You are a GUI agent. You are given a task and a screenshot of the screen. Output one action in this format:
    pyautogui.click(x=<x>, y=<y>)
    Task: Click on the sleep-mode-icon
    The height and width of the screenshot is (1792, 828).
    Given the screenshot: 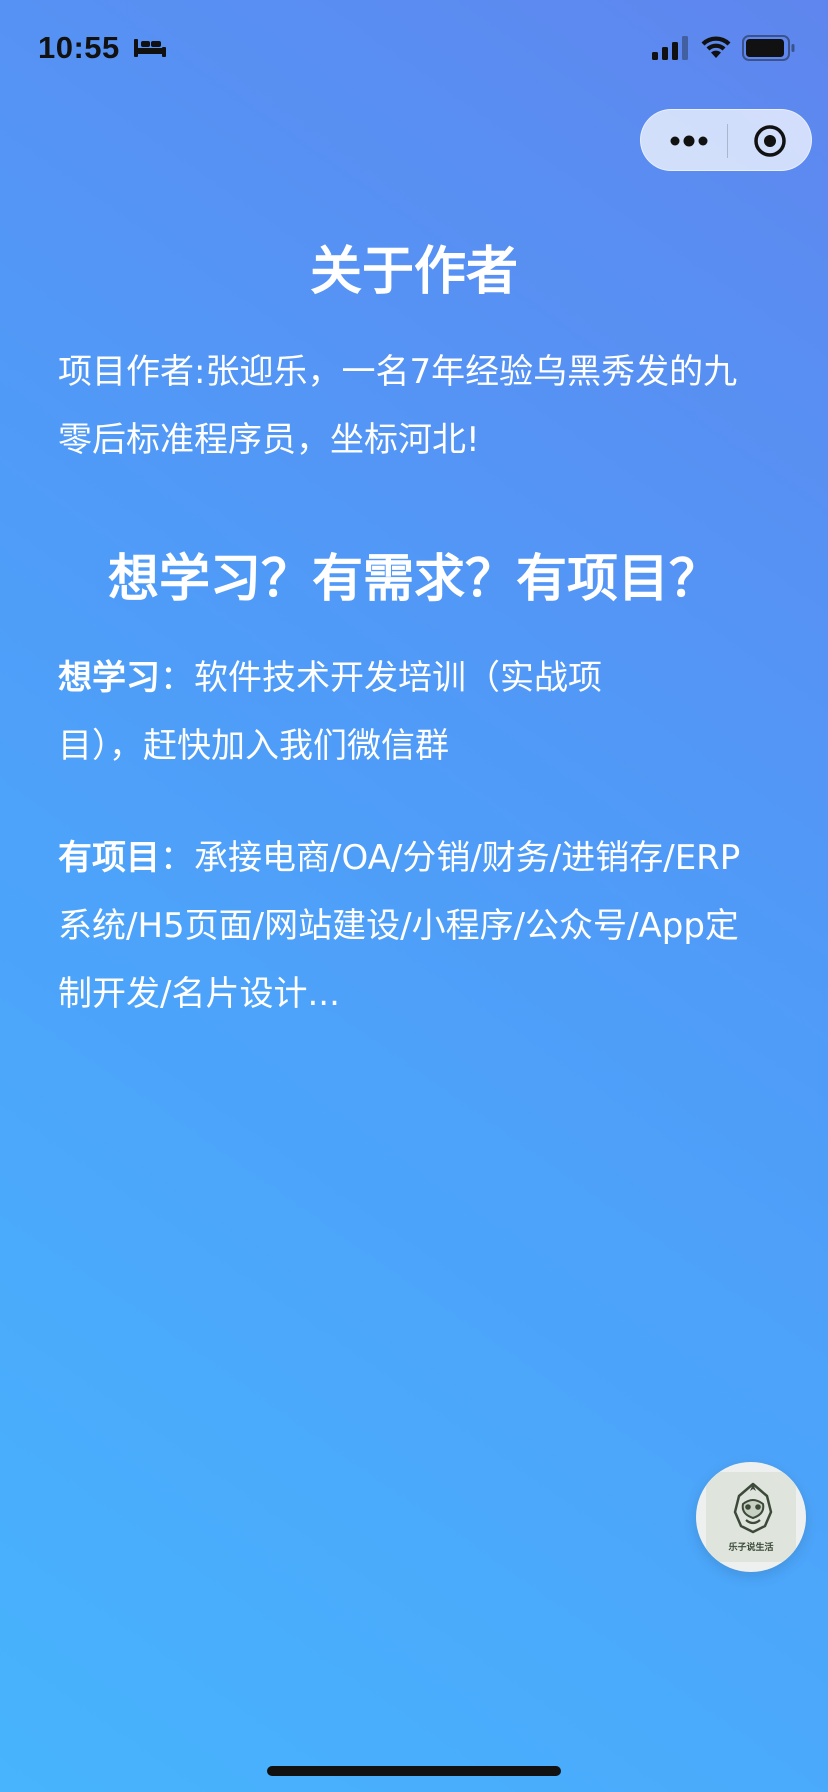 What is the action you would take?
    pyautogui.click(x=150, y=48)
    